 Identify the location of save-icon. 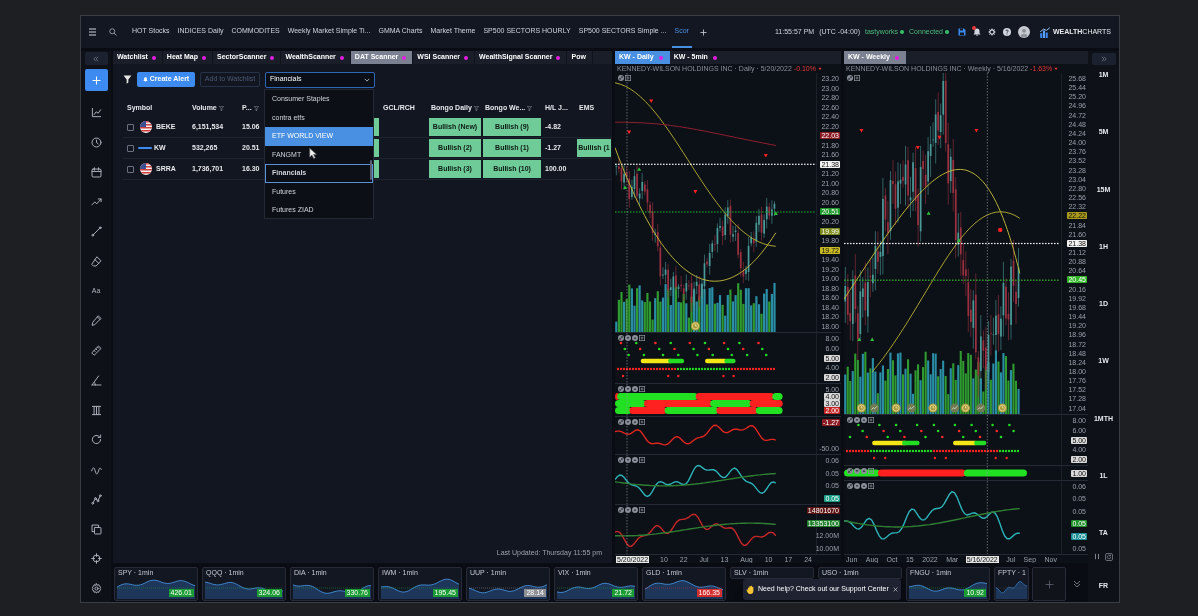
(961, 32).